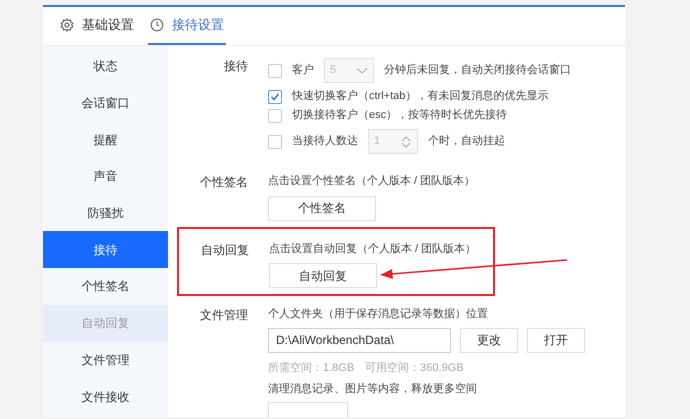  Describe the element at coordinates (378, 314) in the screenshot. I see `description-text: 个人文件夹（用于保存消息记录等数据）位置` at that location.